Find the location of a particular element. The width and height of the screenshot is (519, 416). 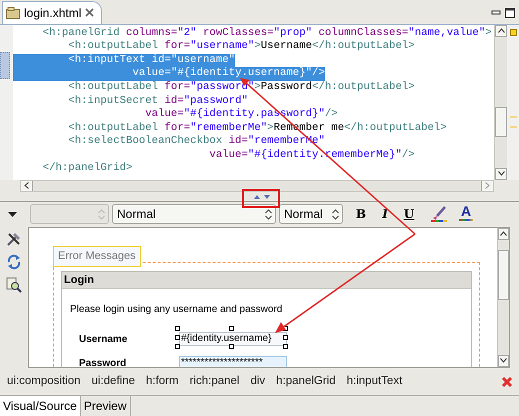

highlight-frame is located at coordinates (261, 198).